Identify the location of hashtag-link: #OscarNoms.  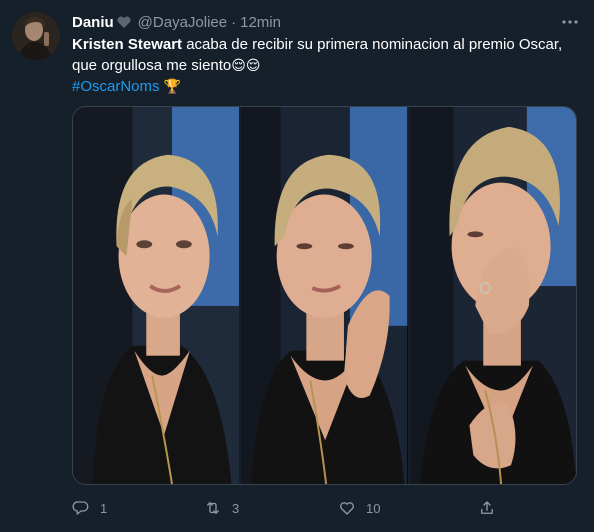
(116, 86).